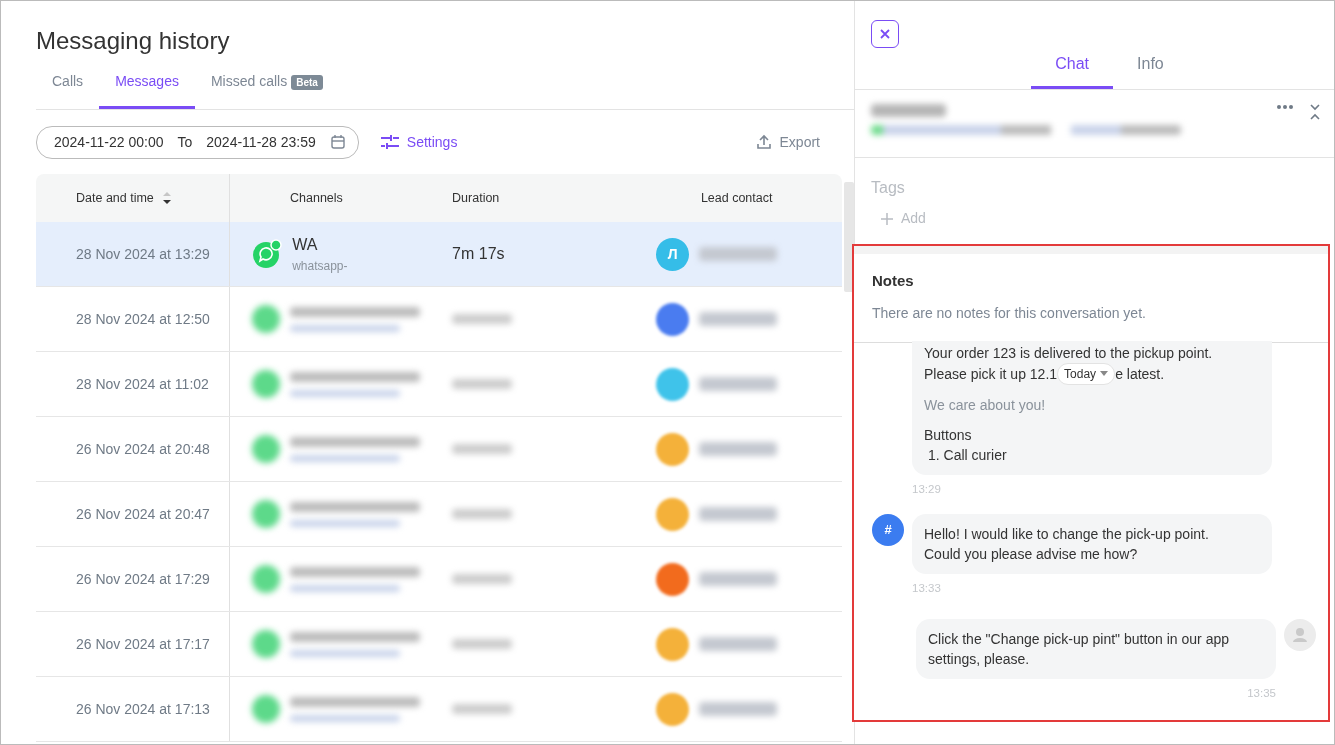 The width and height of the screenshot is (1335, 745). Describe the element at coordinates (439, 514) in the screenshot. I see `table-row: 26 Nov 2024 at 20:47` at that location.